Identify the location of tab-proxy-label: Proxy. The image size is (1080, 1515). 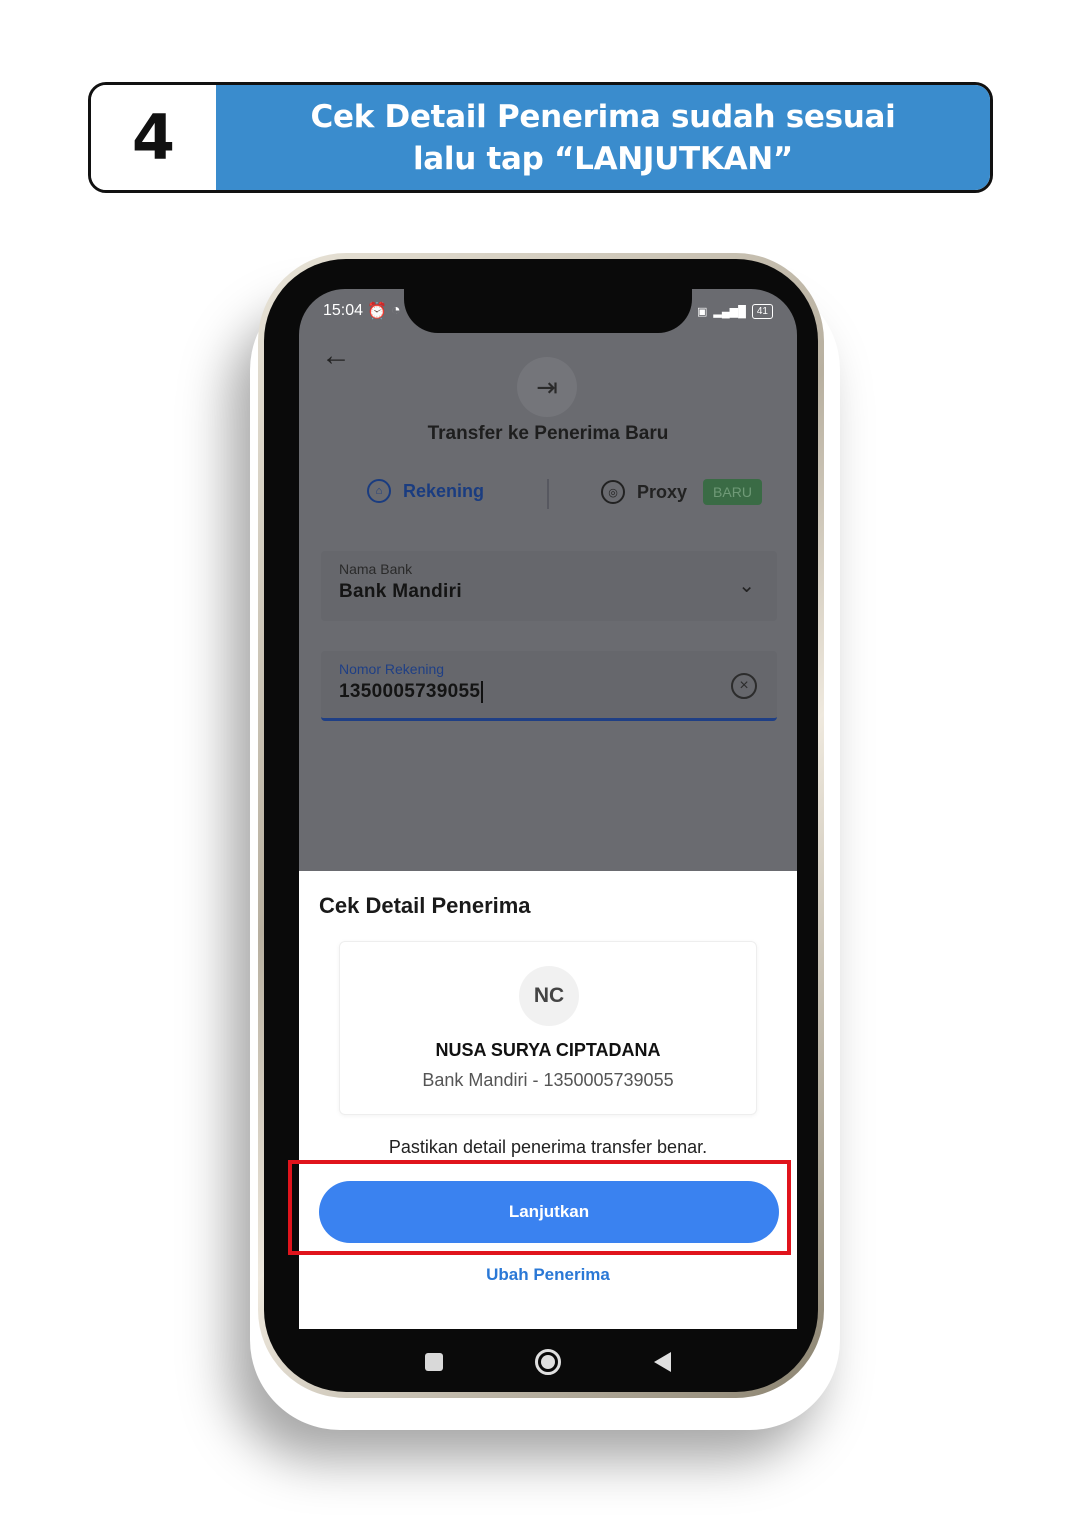
(662, 491).